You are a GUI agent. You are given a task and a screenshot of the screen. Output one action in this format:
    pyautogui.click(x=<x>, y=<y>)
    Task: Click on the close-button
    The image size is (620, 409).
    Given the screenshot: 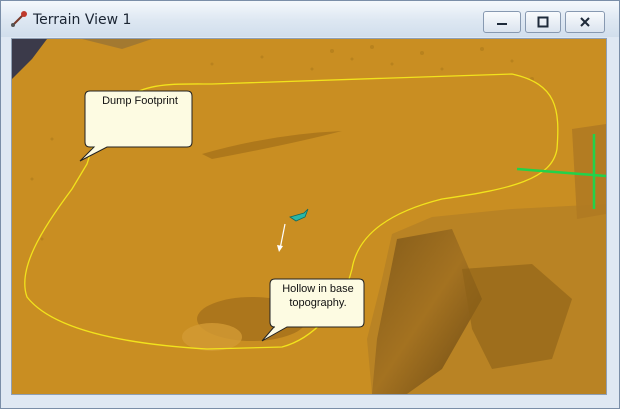 What is the action you would take?
    pyautogui.click(x=585, y=22)
    